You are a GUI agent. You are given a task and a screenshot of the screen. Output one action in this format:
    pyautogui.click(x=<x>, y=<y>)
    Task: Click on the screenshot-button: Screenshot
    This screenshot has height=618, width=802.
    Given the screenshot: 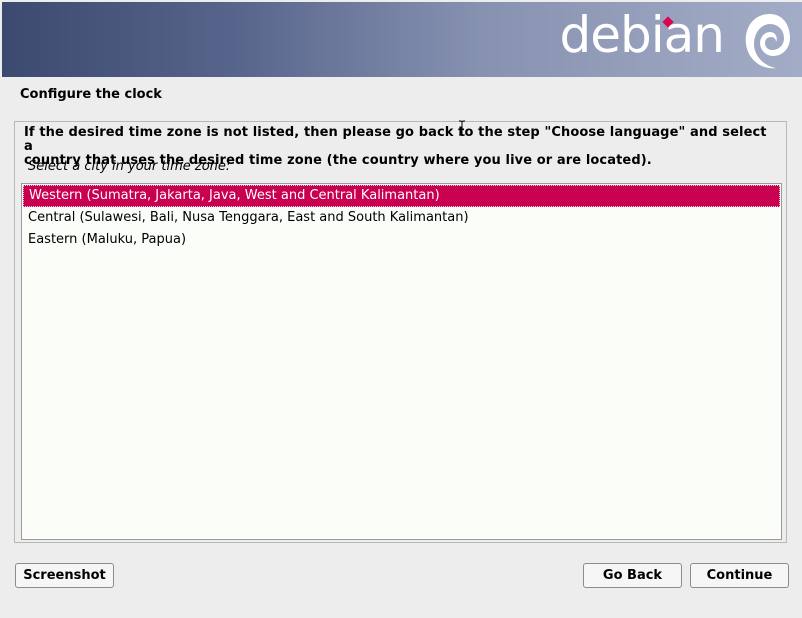 What is the action you would take?
    pyautogui.click(x=64, y=575)
    